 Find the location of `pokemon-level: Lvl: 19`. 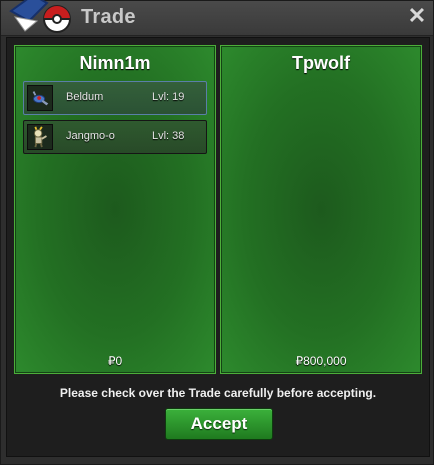

pokemon-level: Lvl: 19 is located at coordinates (168, 97).